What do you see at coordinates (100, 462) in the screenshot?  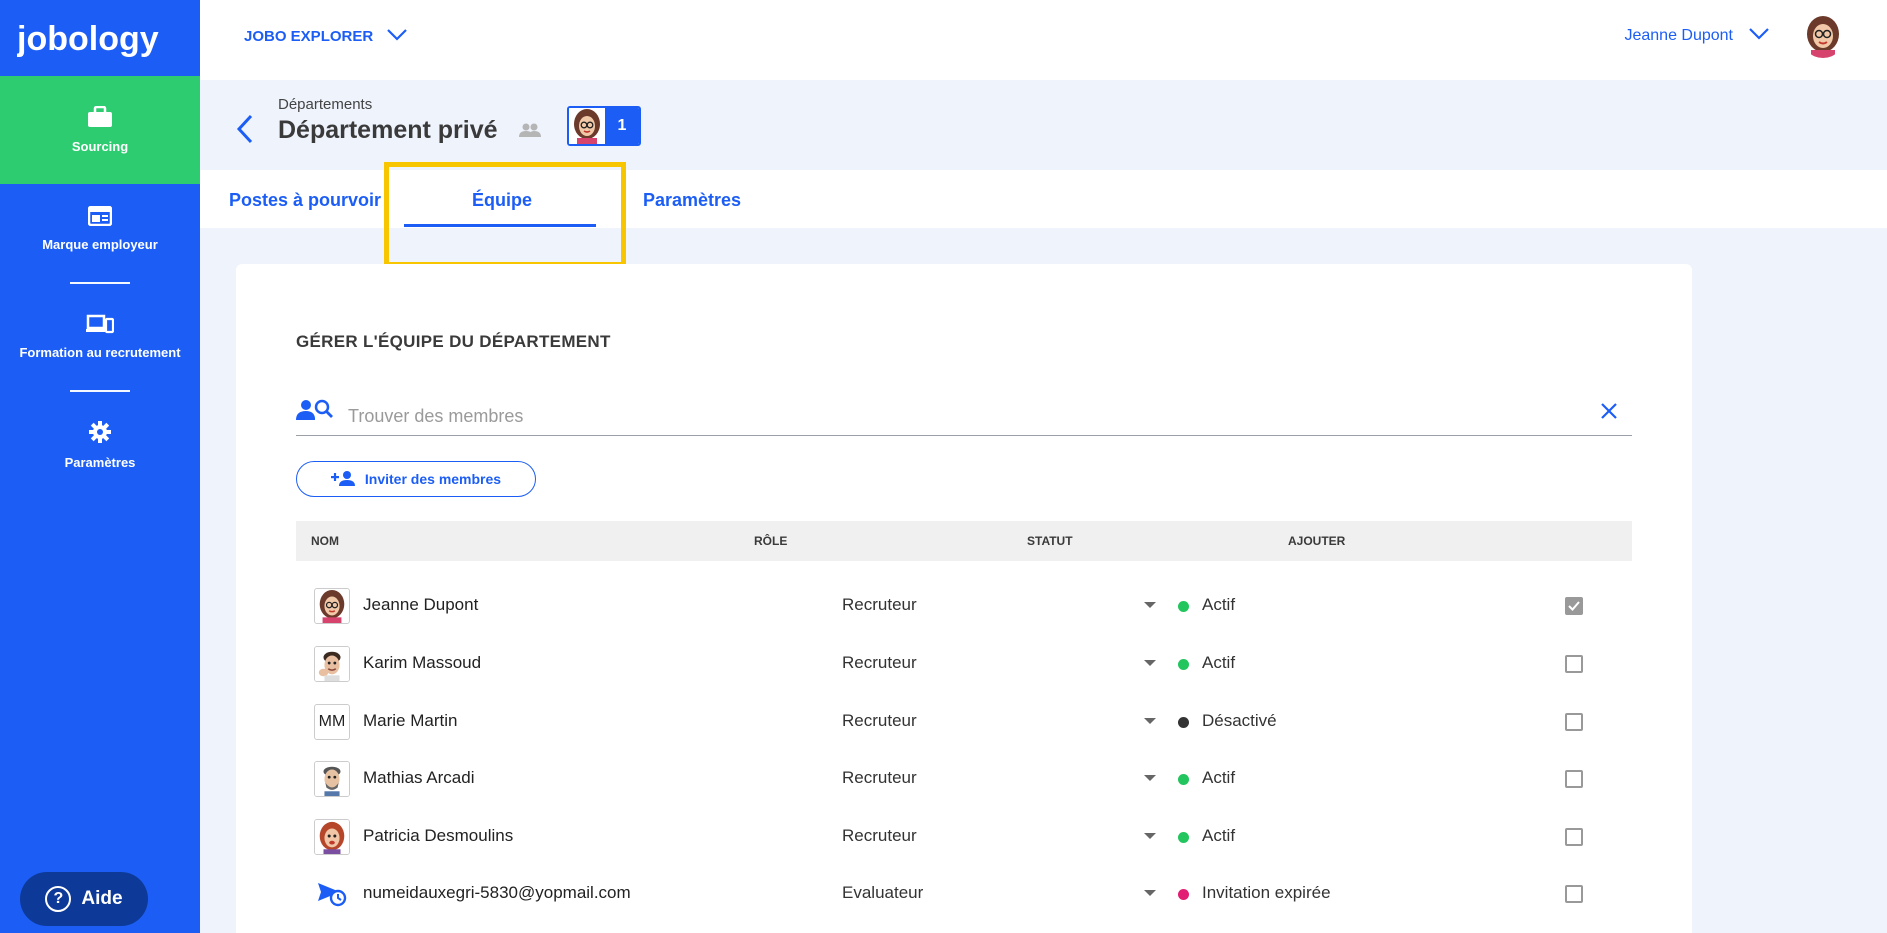 I see `sidebar-item-label: Paramètres` at bounding box center [100, 462].